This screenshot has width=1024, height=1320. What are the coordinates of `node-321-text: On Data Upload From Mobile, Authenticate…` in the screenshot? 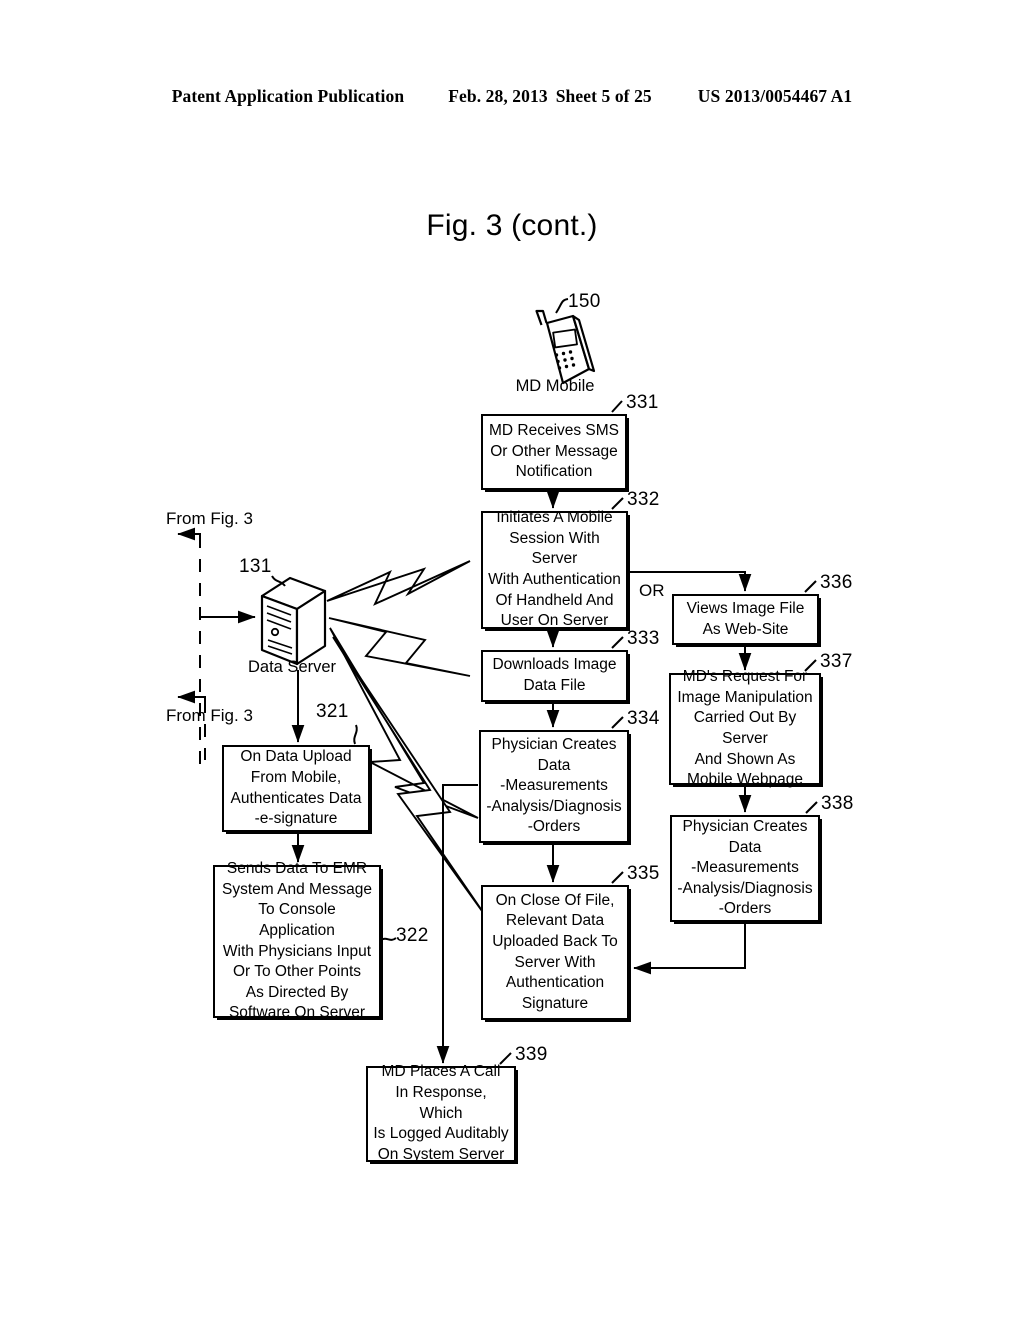 It's located at (296, 788).